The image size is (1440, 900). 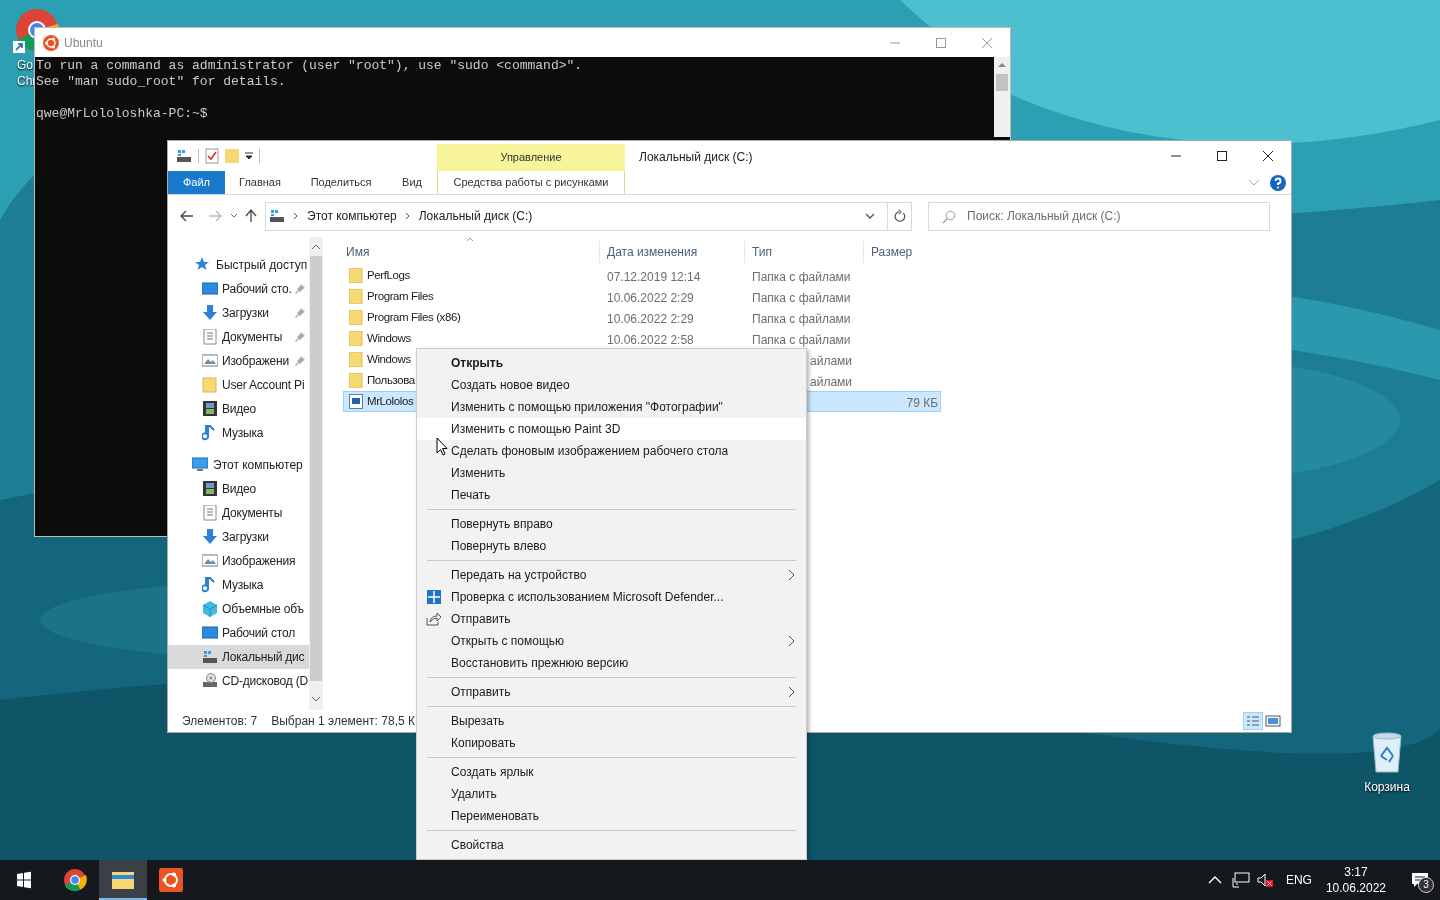 I want to click on terminal-prompt: qwe@MrLololoshka-PC:~$, so click(x=122, y=114).